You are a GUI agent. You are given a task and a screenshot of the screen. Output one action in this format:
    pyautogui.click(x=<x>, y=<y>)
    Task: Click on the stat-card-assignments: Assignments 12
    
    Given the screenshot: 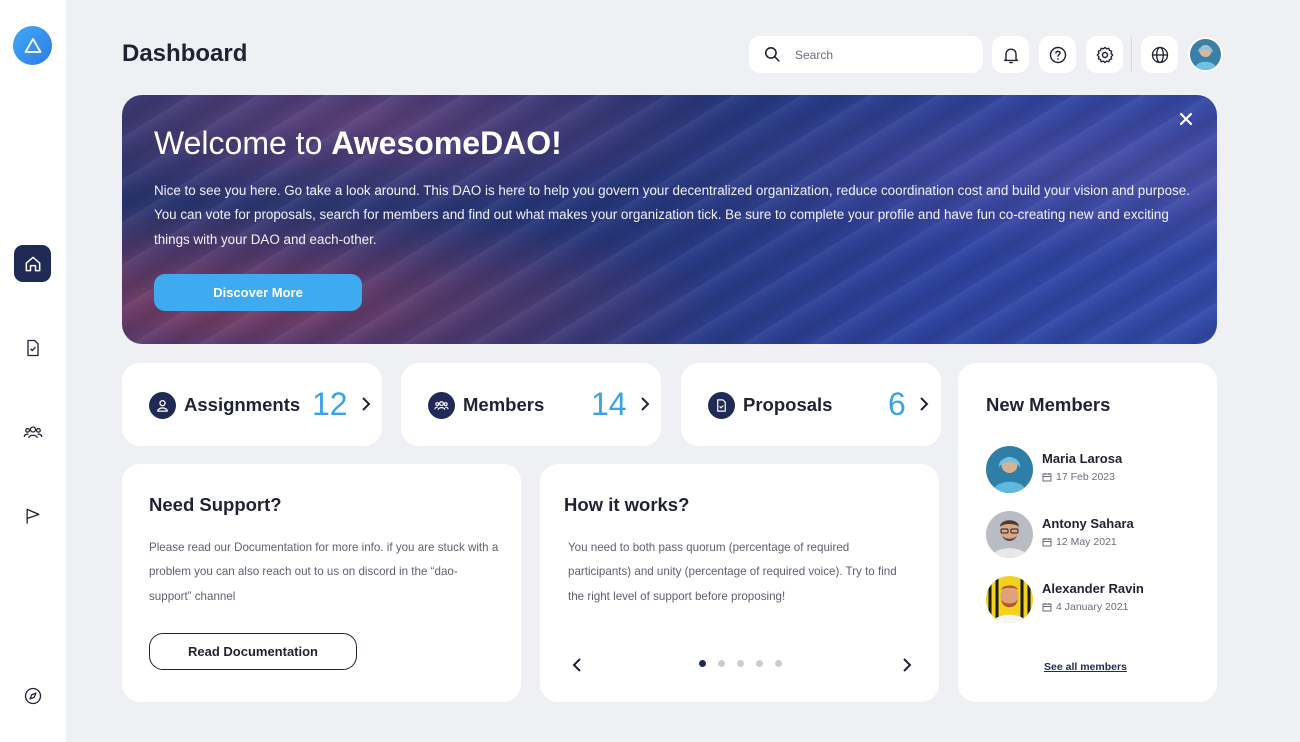 What is the action you would take?
    pyautogui.click(x=252, y=404)
    